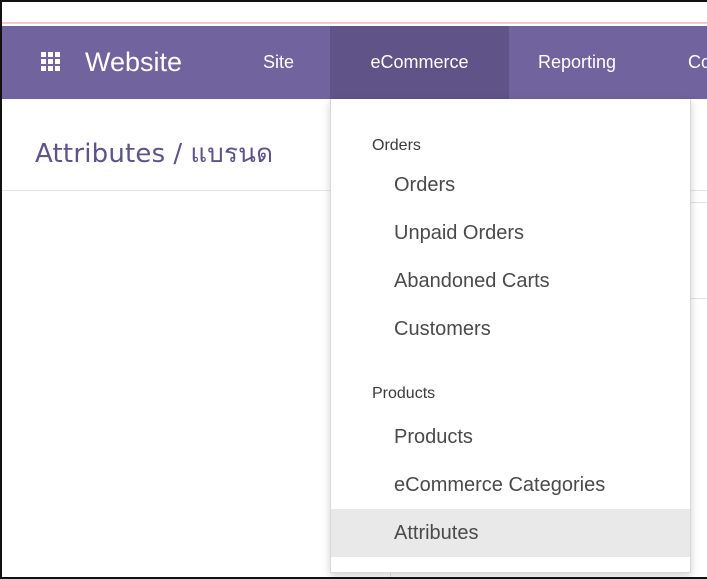 This screenshot has height=579, width=707. Describe the element at coordinates (232, 154) in the screenshot. I see `breadcrumb-current: แบรนด` at that location.